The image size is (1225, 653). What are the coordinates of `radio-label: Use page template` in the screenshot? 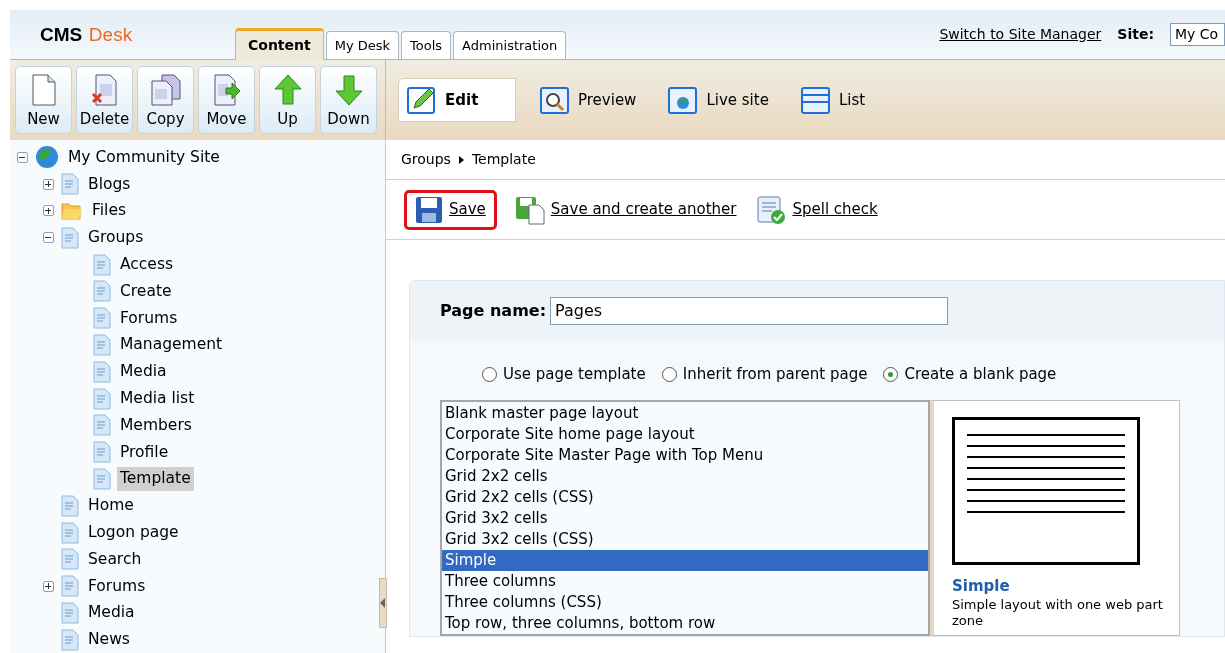 It's located at (574, 374).